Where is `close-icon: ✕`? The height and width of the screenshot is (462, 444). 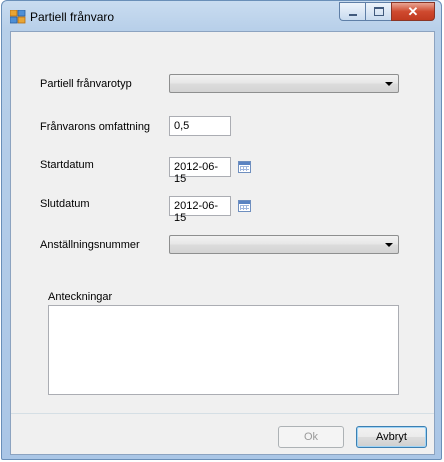
close-icon: ✕ is located at coordinates (413, 11).